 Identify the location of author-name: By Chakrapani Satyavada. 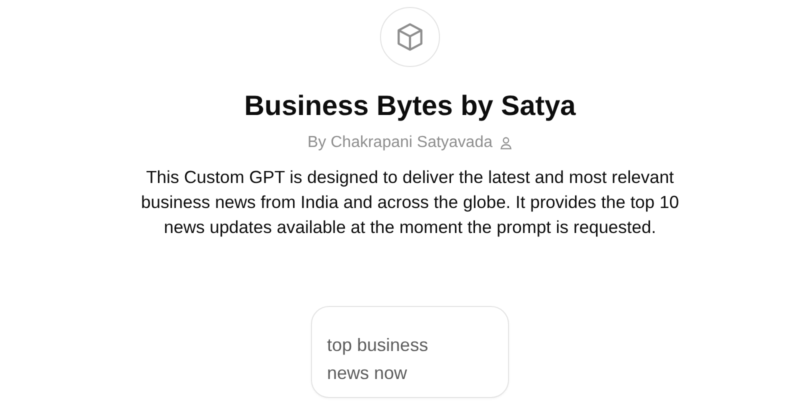
(400, 143).